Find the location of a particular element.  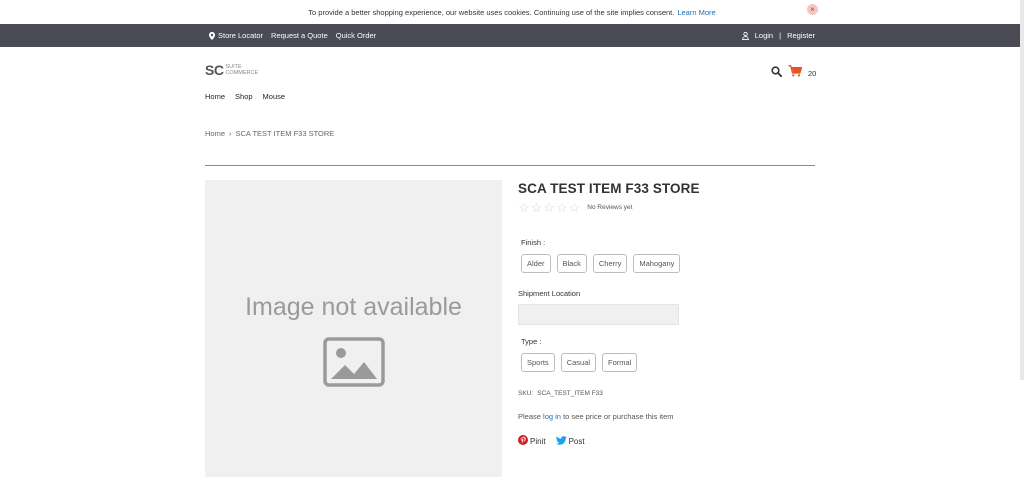

finish-option-mahogany: Mahogany is located at coordinates (657, 263).